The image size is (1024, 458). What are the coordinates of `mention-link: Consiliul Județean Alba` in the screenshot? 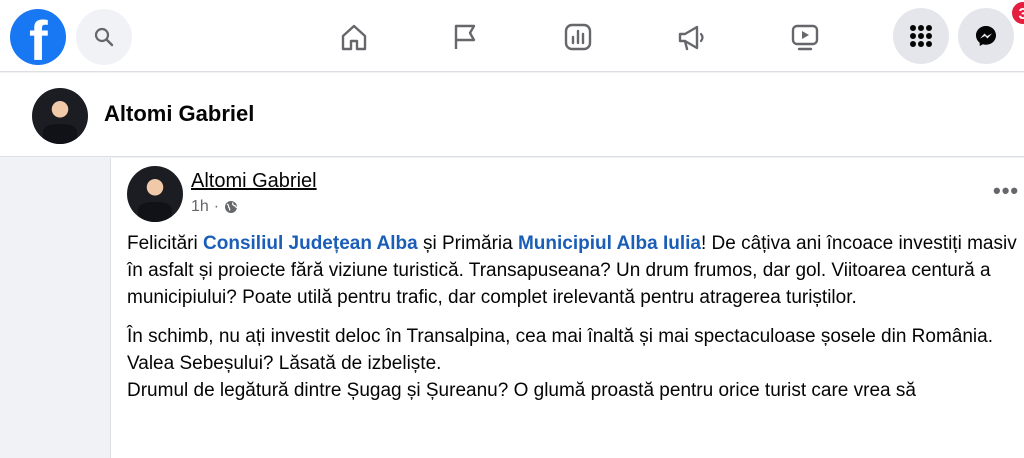 It's located at (310, 243).